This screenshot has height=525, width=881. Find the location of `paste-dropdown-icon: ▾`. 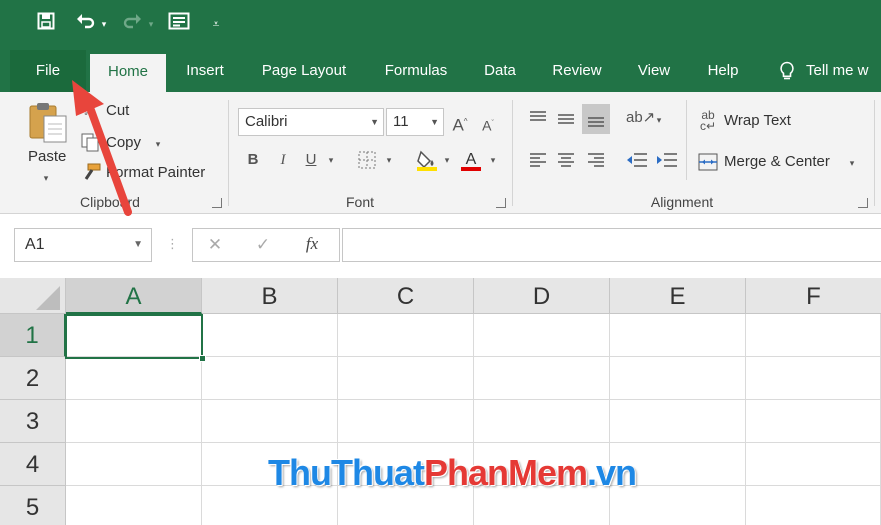

paste-dropdown-icon: ▾ is located at coordinates (46, 178).